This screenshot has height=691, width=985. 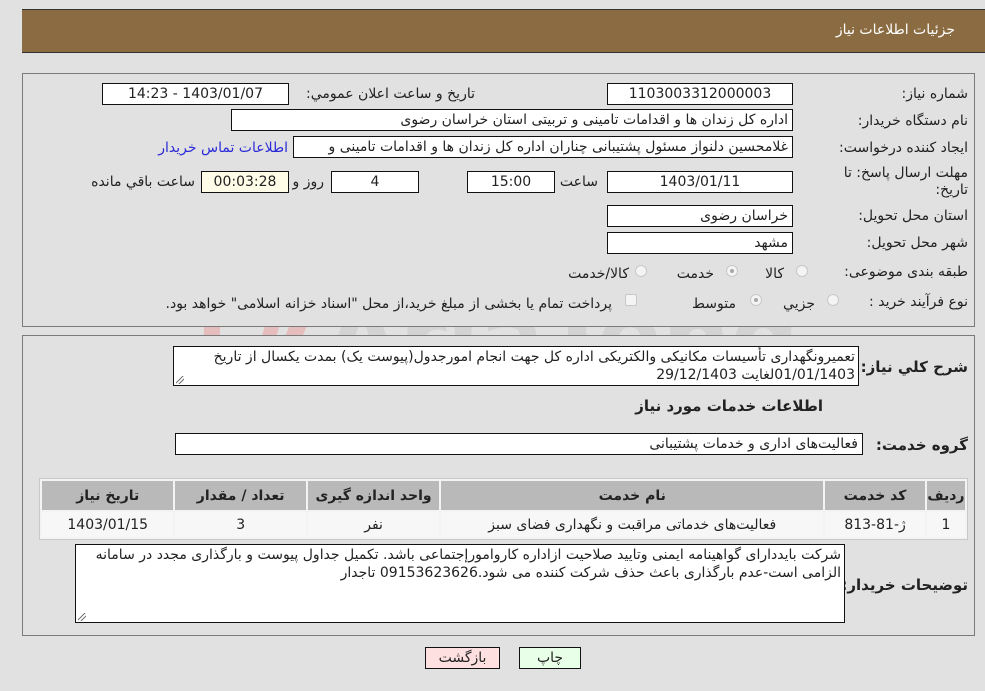 I want to click on deadline-time-label: ساعت, so click(x=578, y=182).